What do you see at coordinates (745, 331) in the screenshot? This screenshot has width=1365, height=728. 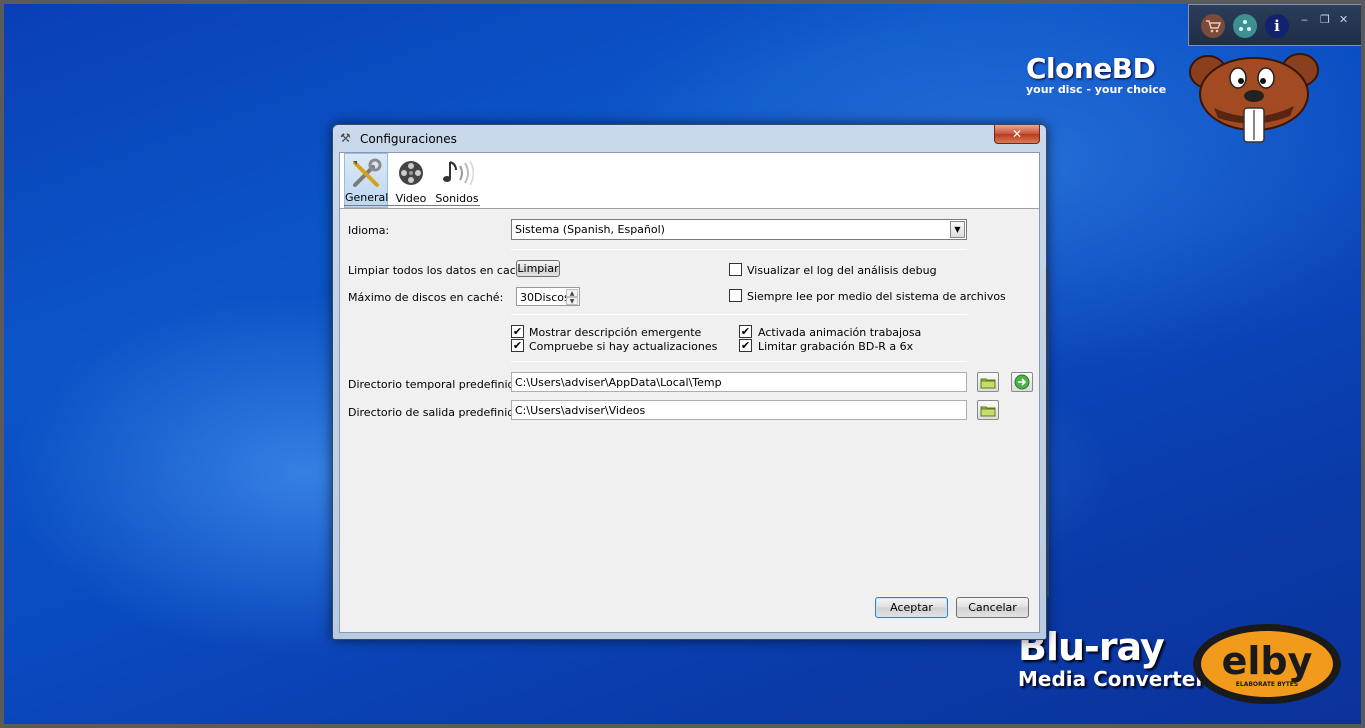 I see `busy-animation-checkbox: ✔` at bounding box center [745, 331].